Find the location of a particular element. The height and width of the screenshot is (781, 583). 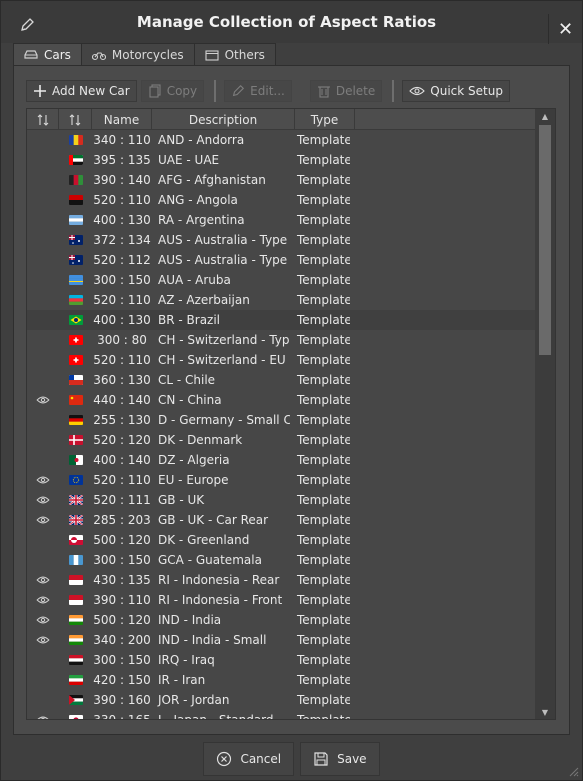

delete-button: Delete is located at coordinates (346, 91).